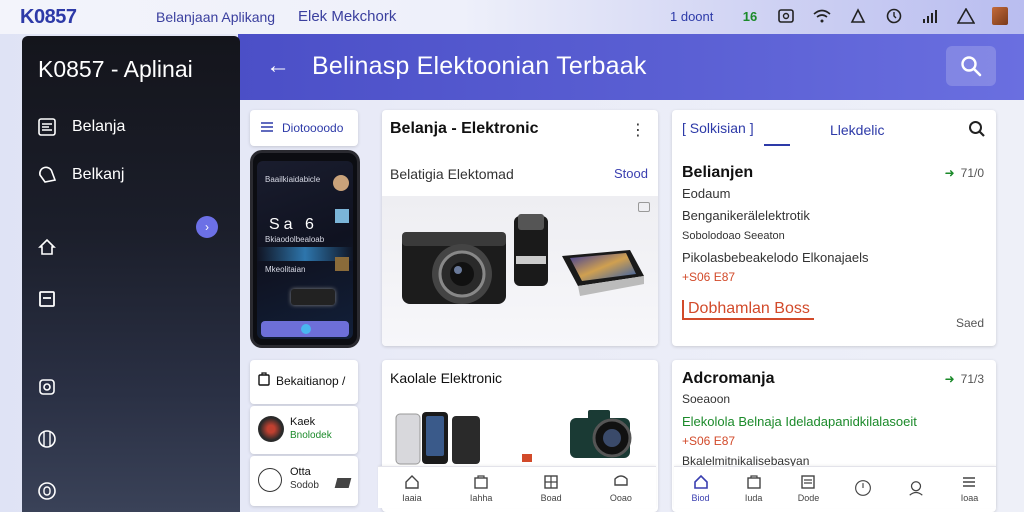 Image resolution: width=1024 pixels, height=512 pixels. I want to click on nav-label: Iaaia, so click(412, 497).